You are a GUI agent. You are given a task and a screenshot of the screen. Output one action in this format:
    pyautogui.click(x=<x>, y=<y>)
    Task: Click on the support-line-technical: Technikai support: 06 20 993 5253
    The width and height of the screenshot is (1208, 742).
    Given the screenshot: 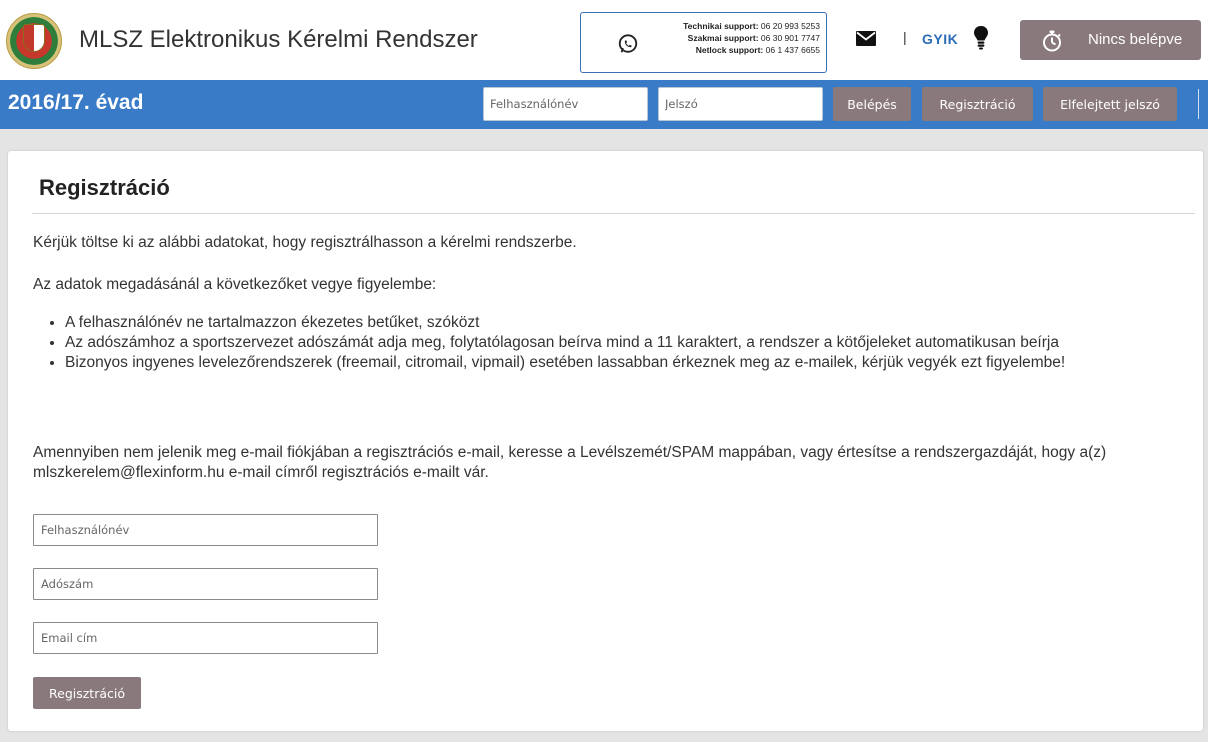 What is the action you would take?
    pyautogui.click(x=751, y=26)
    